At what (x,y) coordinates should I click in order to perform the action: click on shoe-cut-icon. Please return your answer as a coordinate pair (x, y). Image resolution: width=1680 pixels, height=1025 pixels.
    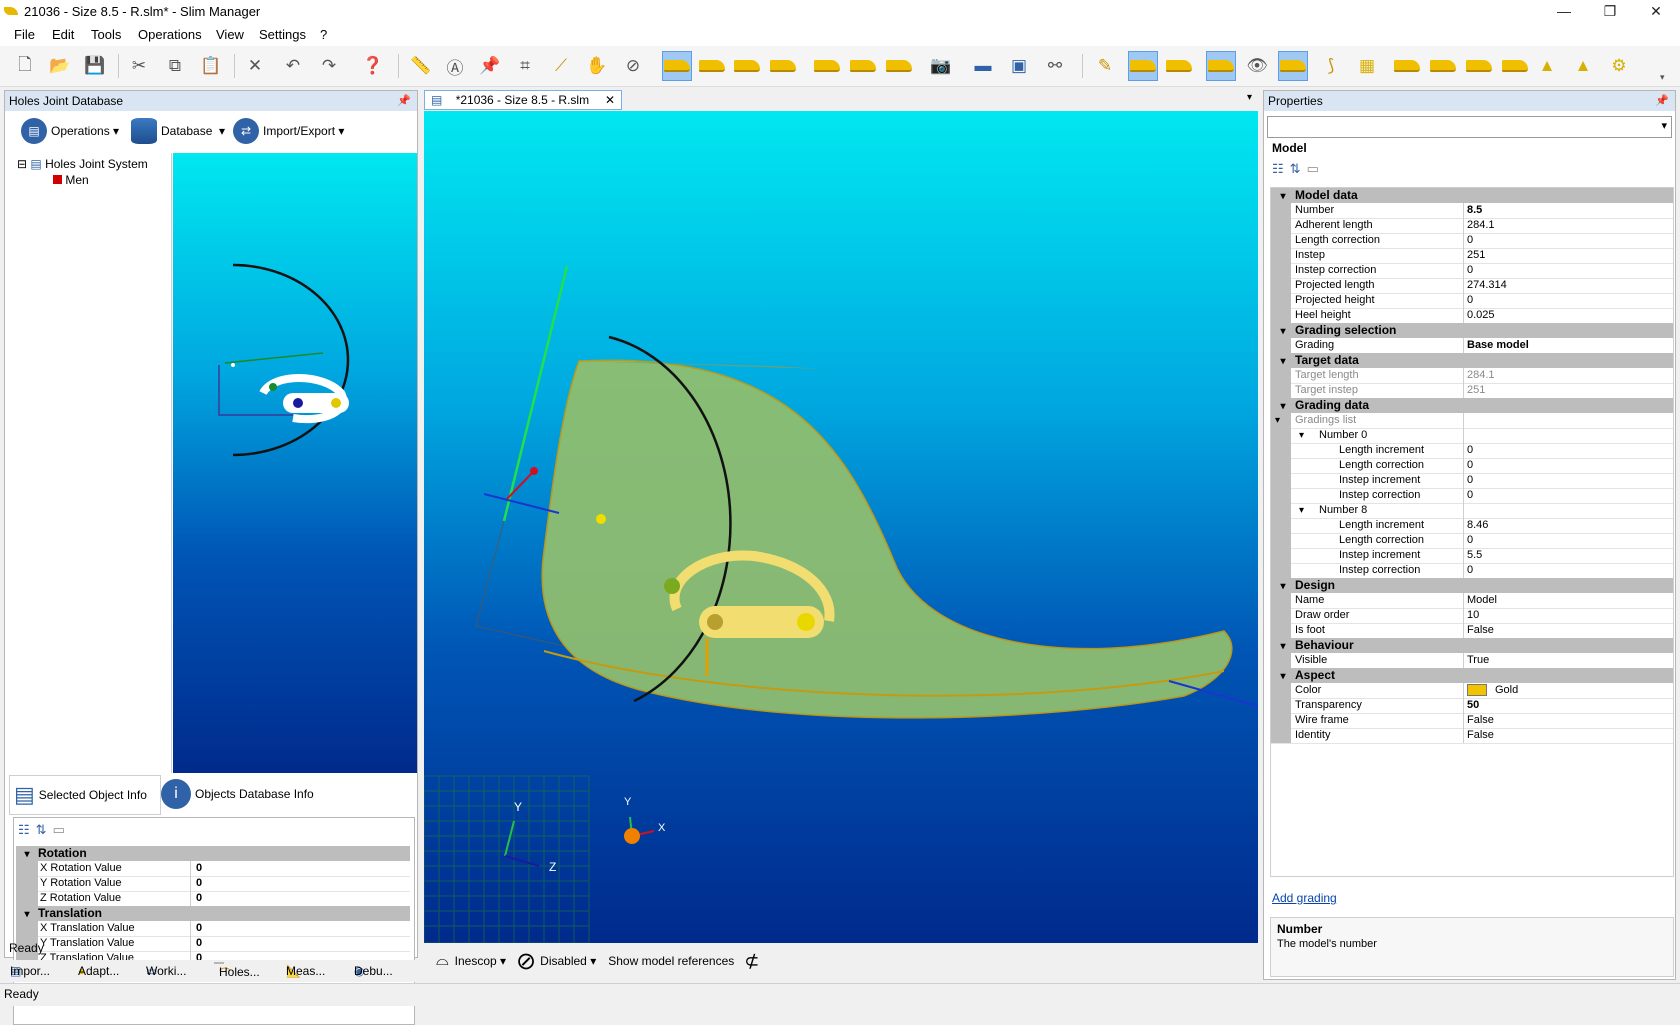
    Looking at the image, I should click on (1179, 66).